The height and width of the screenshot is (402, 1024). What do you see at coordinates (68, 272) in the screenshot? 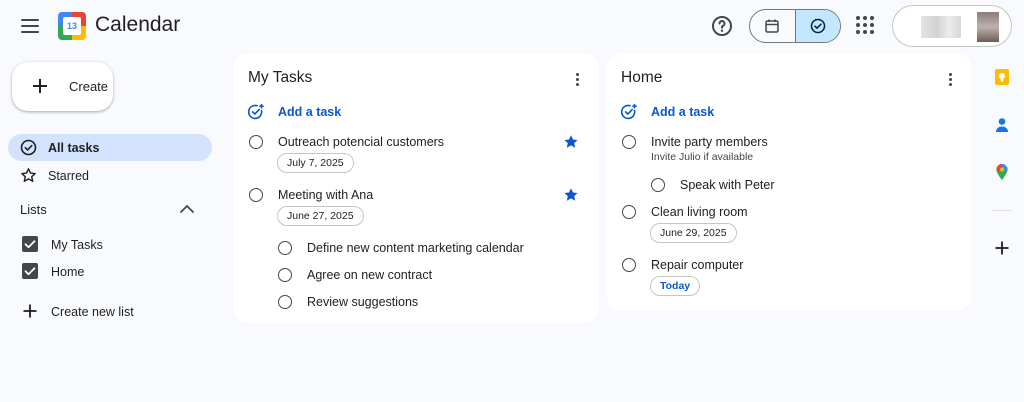
I see `list-label: Home` at bounding box center [68, 272].